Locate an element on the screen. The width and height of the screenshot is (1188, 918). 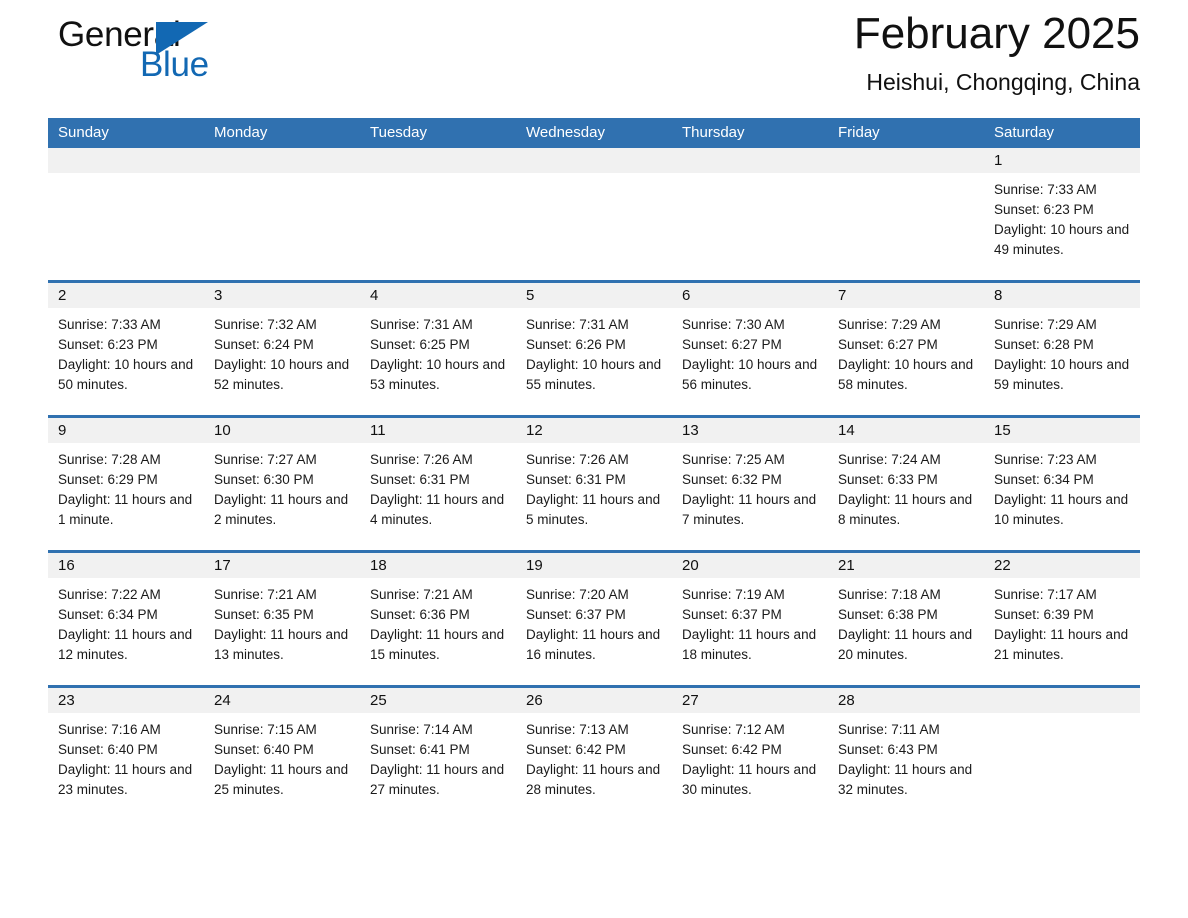
sunrise-text: Sunrise: 7:22 AM is located at coordinates (109, 594).